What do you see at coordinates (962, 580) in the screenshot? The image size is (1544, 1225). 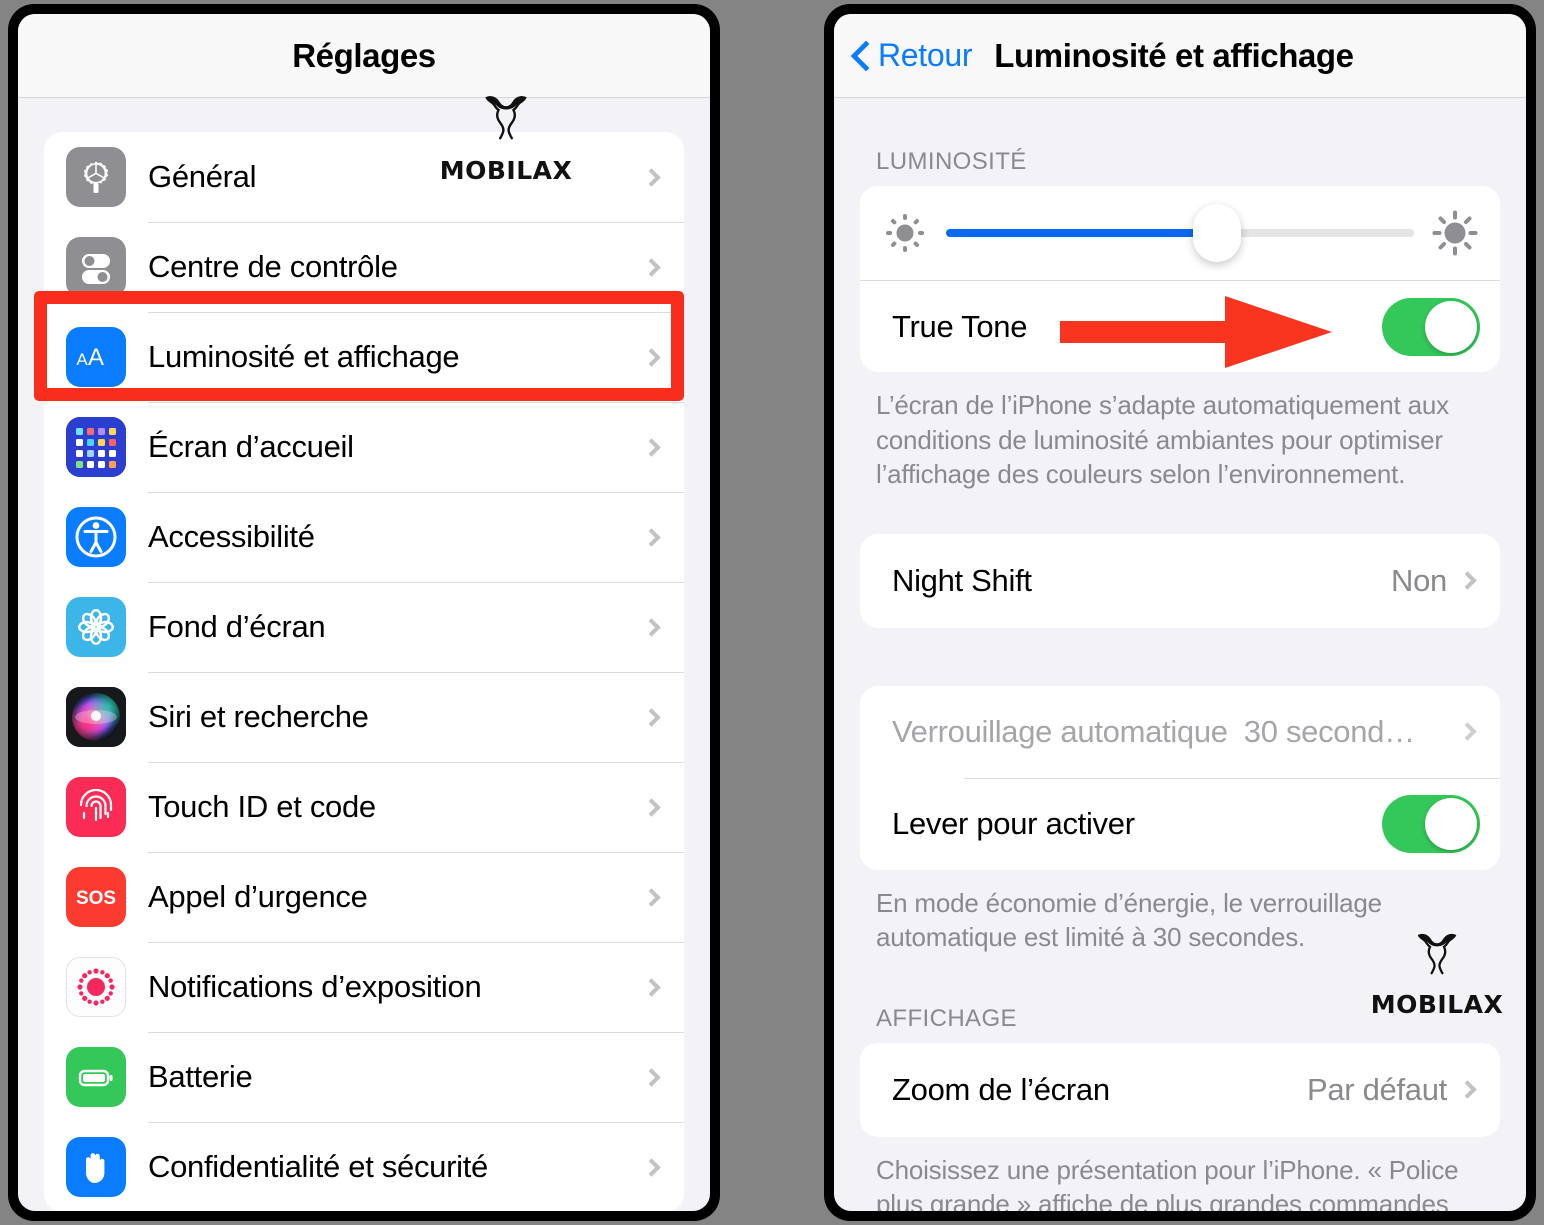 I see `night-shift-label: Night Shift` at bounding box center [962, 580].